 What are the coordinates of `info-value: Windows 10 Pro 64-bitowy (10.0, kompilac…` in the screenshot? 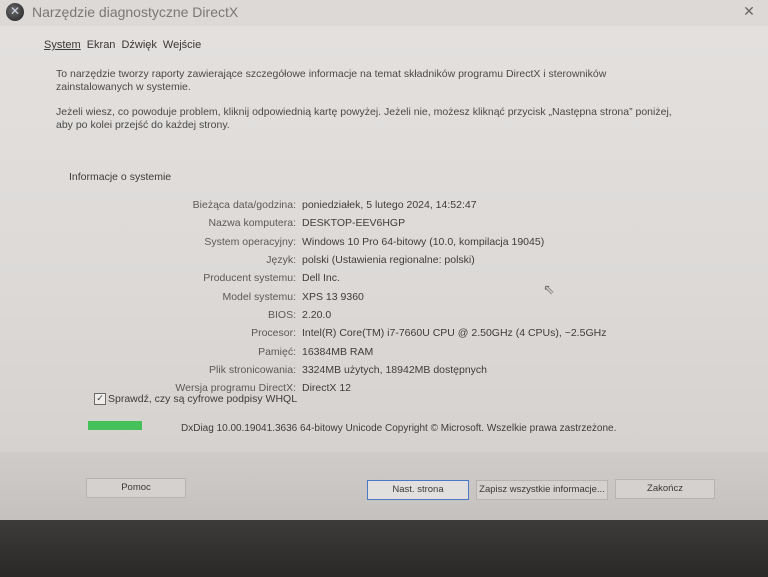 It's located at (423, 241).